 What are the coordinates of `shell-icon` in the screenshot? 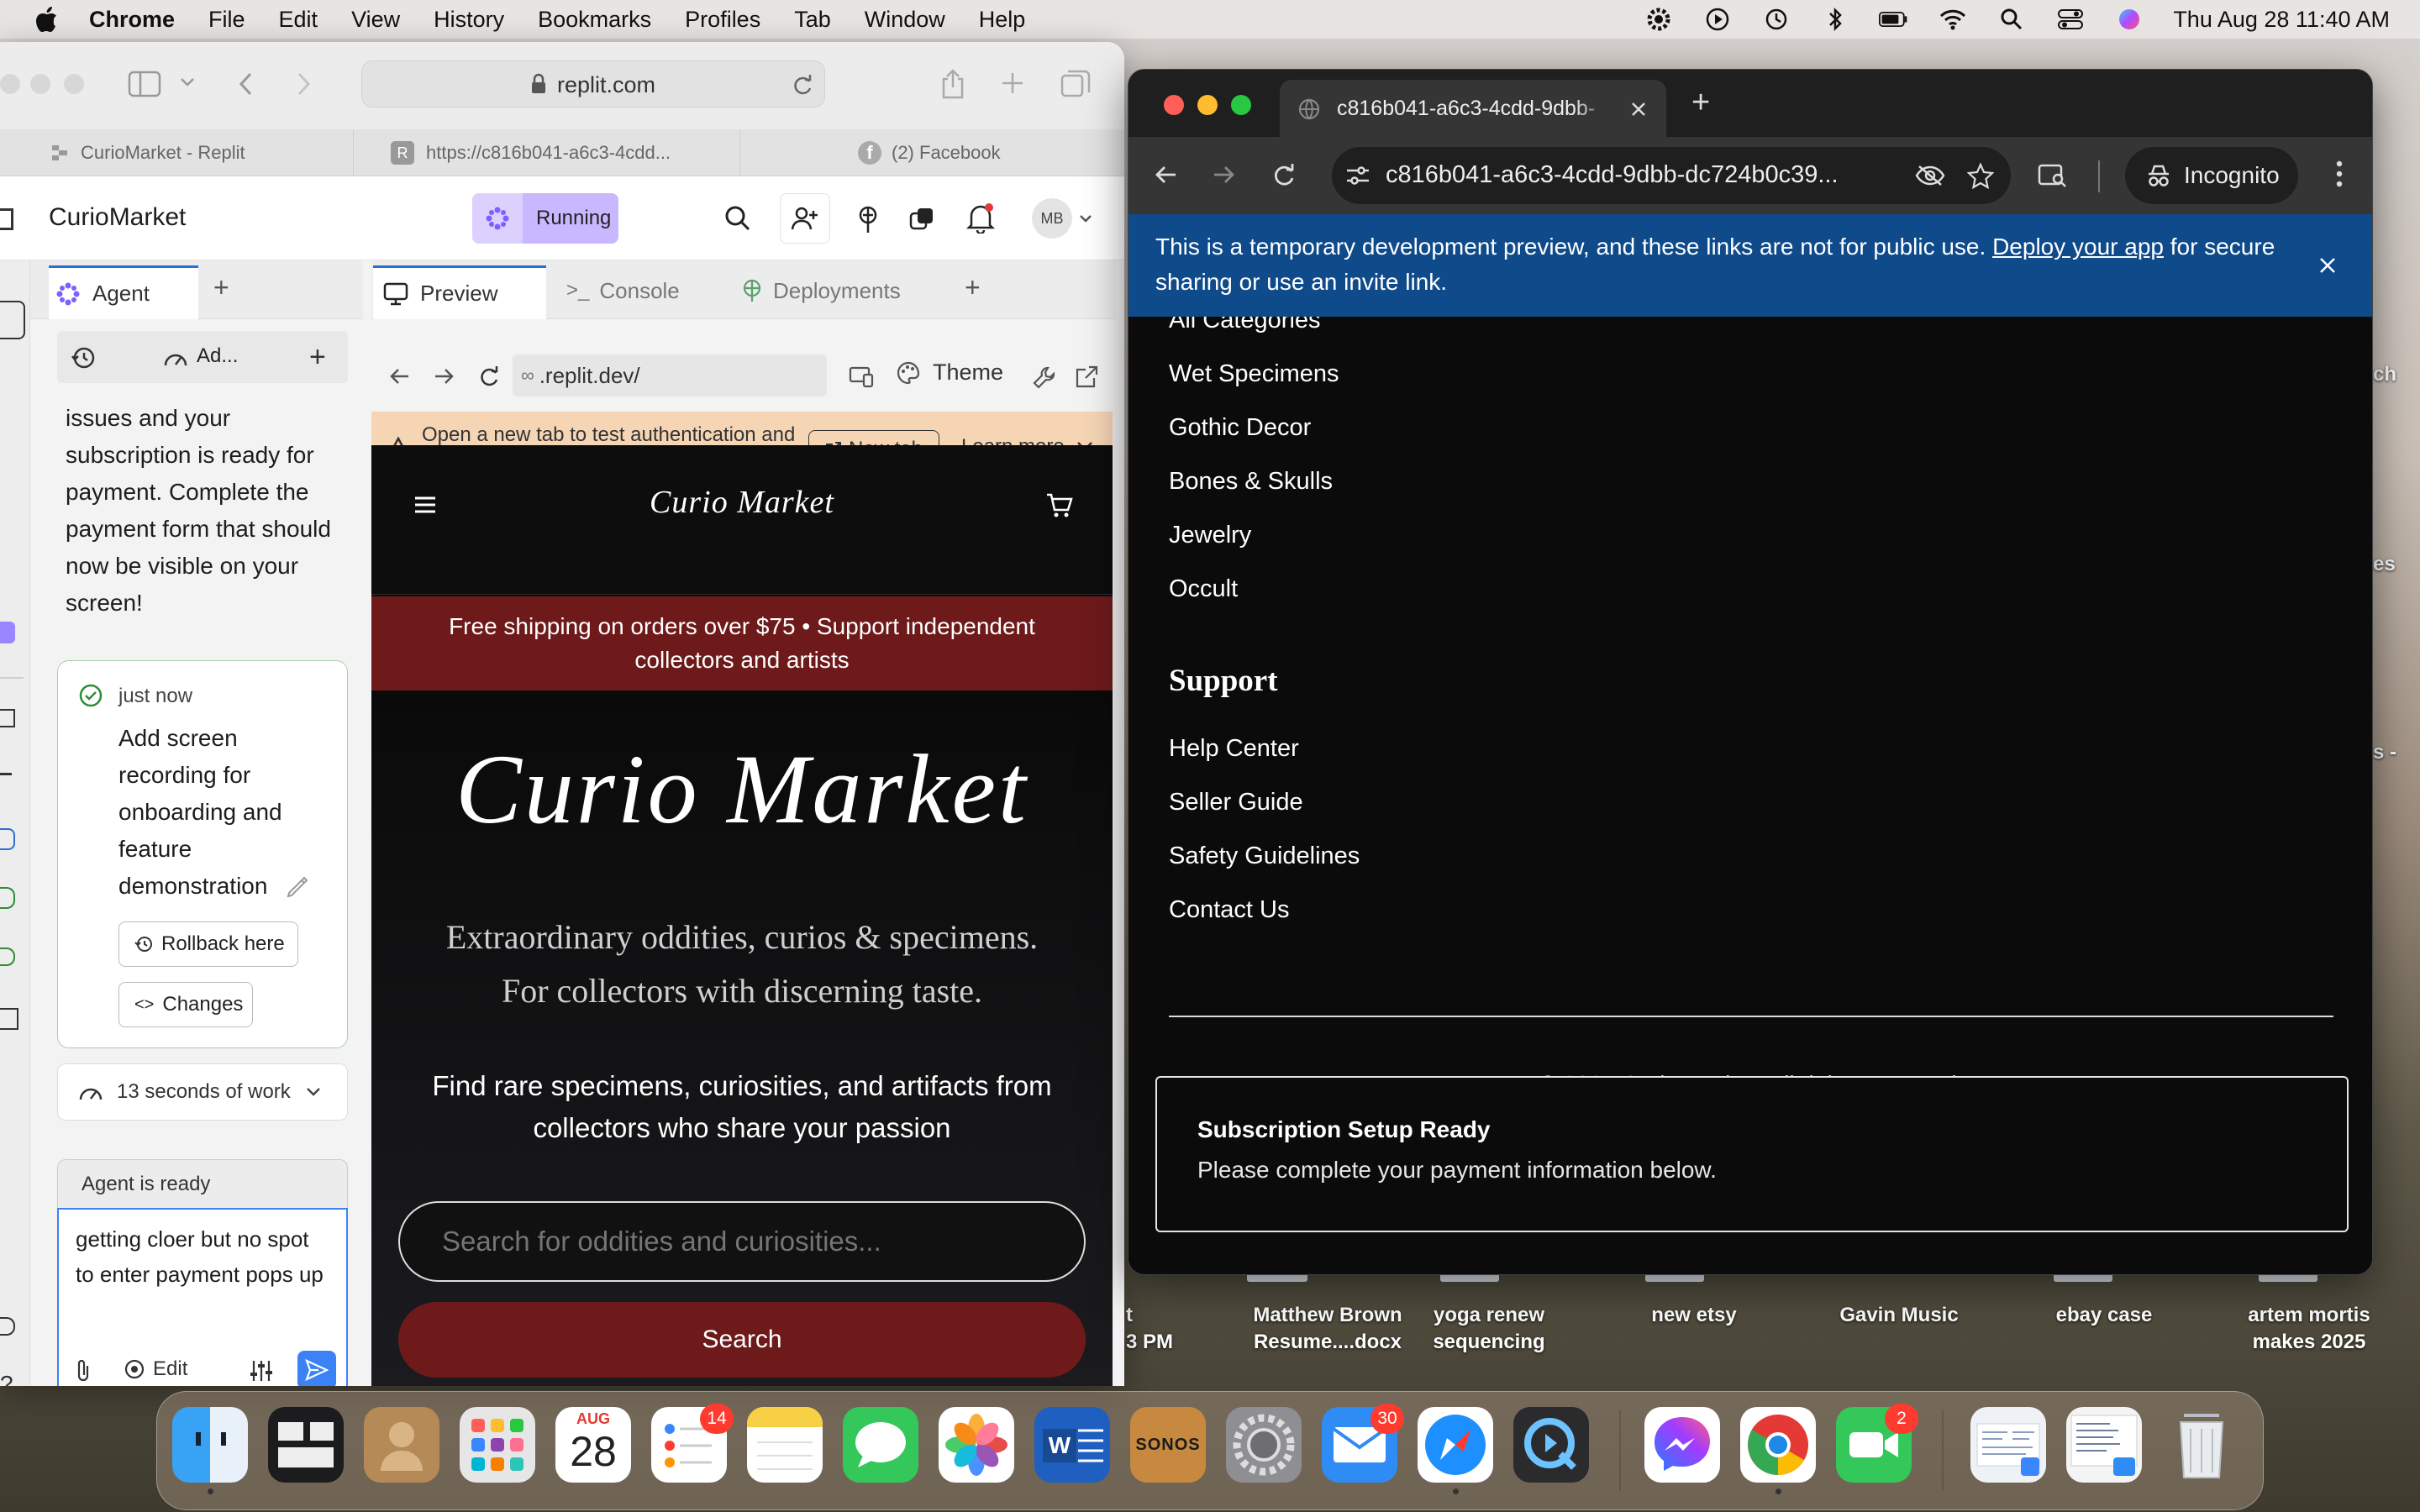 It's located at (6, 774).